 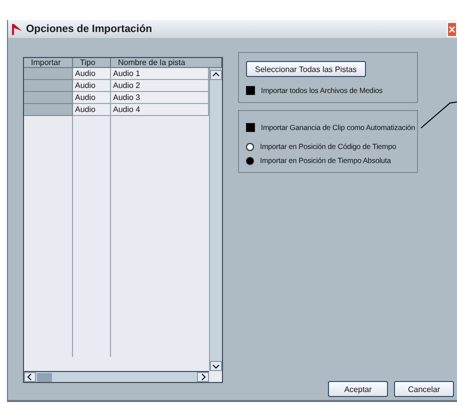 What do you see at coordinates (306, 69) in the screenshot?
I see `select-all-button: Seleccionar Todas las Pistas` at bounding box center [306, 69].